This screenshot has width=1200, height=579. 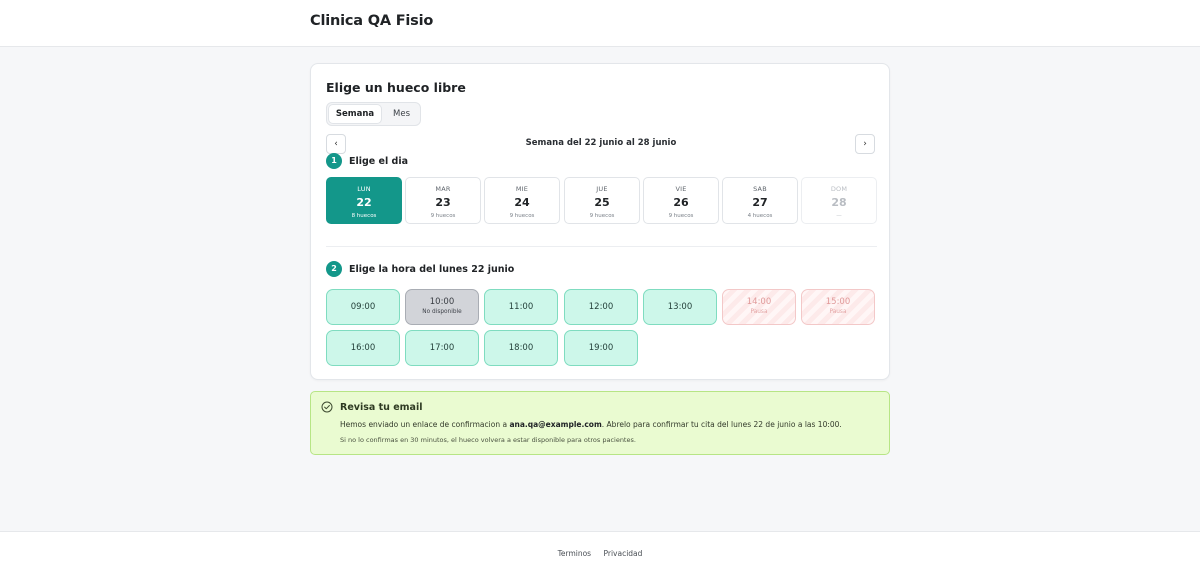 I want to click on tab-month: Mes, so click(x=401, y=114).